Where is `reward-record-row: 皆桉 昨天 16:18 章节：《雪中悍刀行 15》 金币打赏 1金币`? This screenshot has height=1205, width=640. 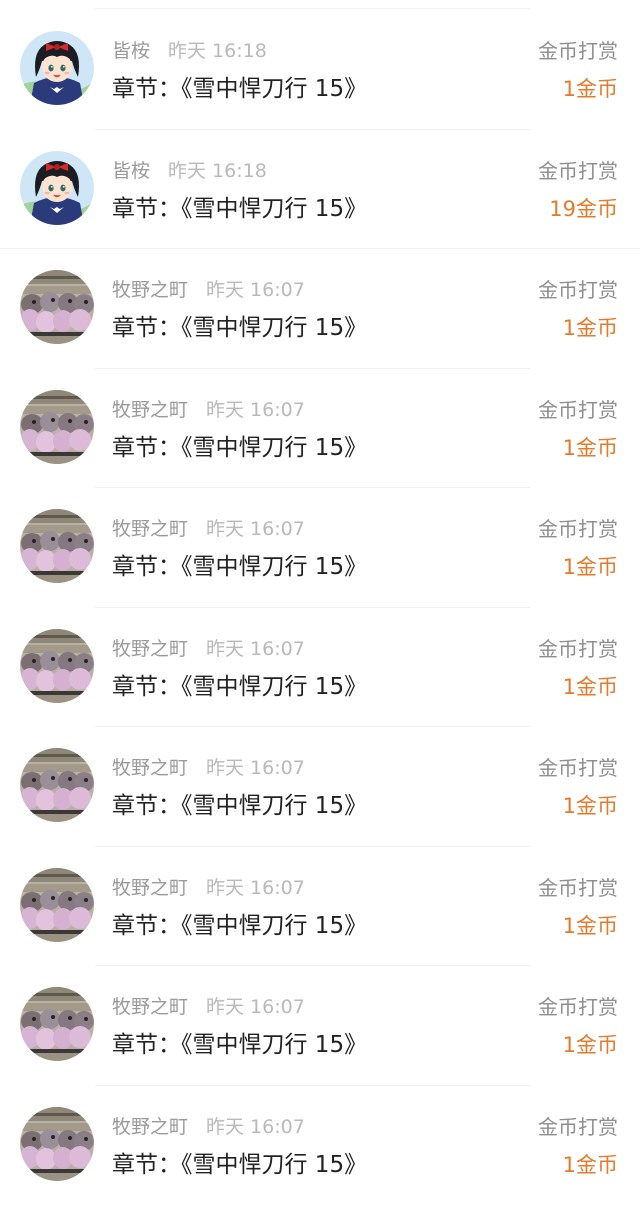
reward-record-row: 皆桉 昨天 16:18 章节：《雪中悍刀行 15》 金币打赏 1金币 is located at coordinates (320, 70).